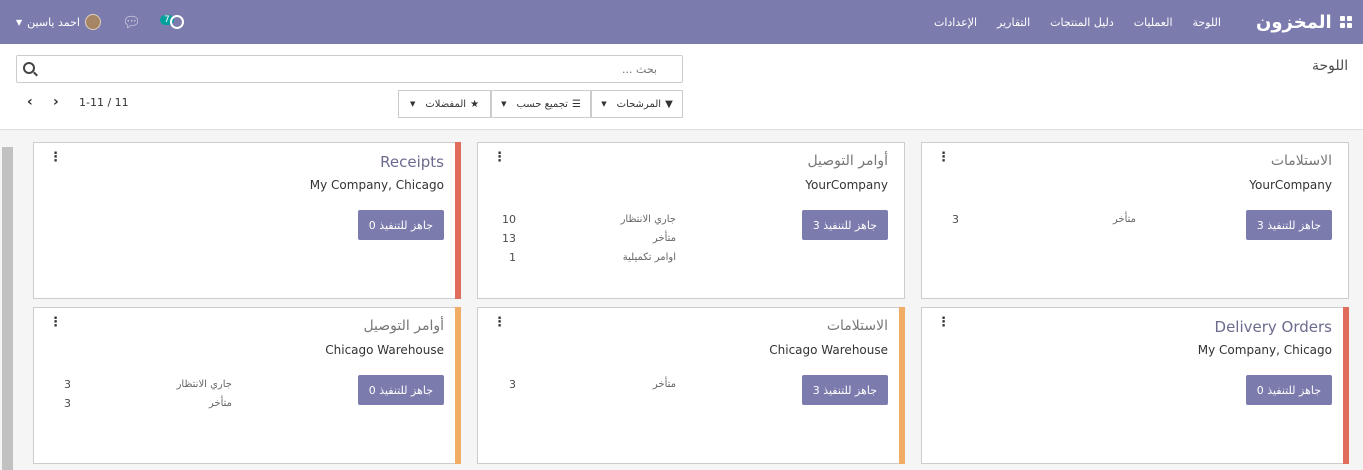 The width and height of the screenshot is (1363, 470). I want to click on star-icon: ★, so click(475, 104).